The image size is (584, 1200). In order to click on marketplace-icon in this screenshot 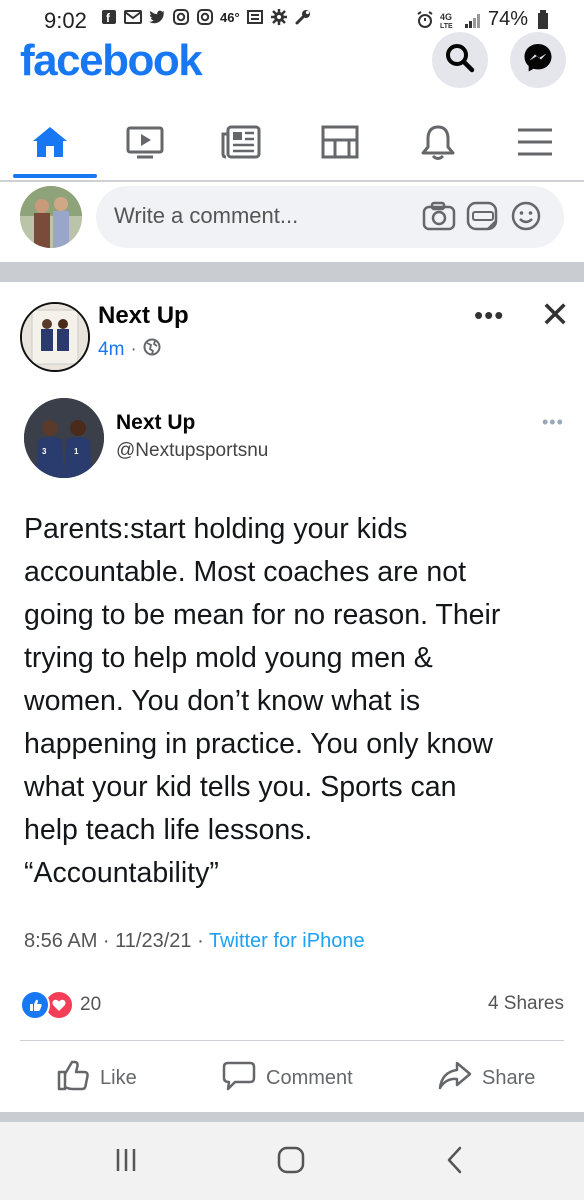, I will do `click(340, 144)`.